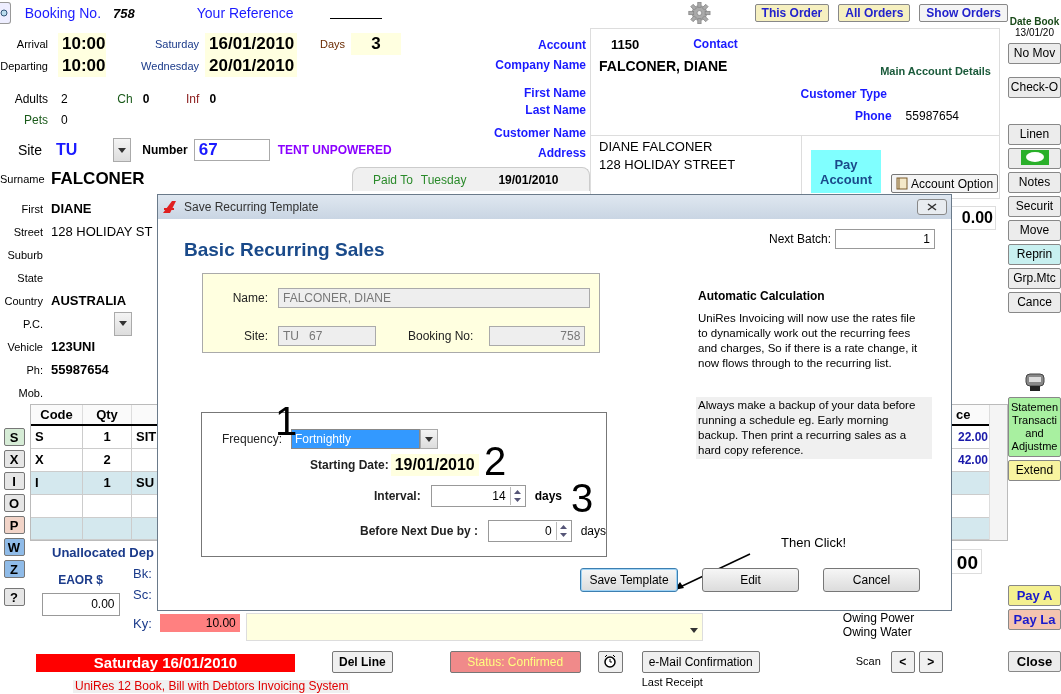 The height and width of the screenshot is (694, 1061). I want to click on number-field: 67, so click(231, 150).